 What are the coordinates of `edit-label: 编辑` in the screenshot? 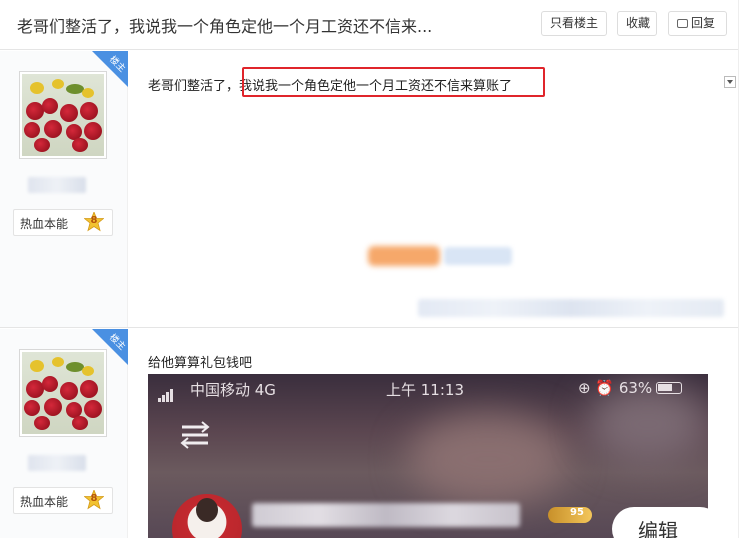 It's located at (658, 528).